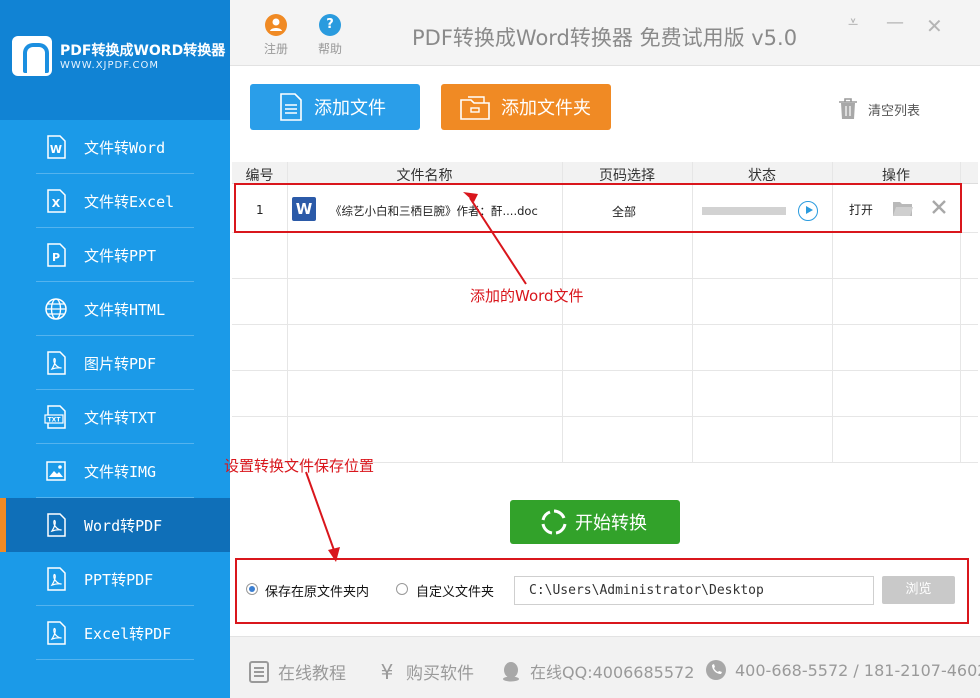  Describe the element at coordinates (527, 296) in the screenshot. I see `annotation-added-file: 添加的Word文件` at that location.